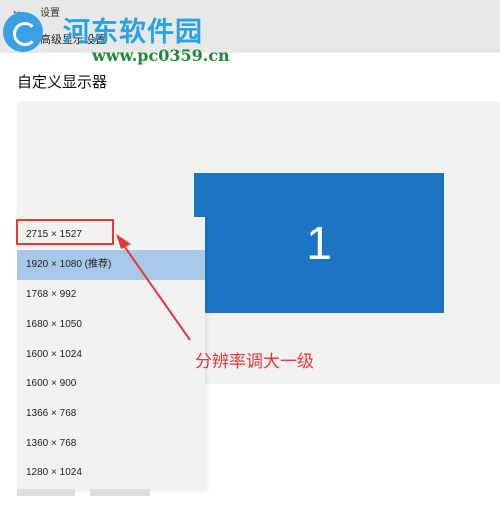 The height and width of the screenshot is (511, 500). I want to click on annotation-arrow, so click(153, 287).